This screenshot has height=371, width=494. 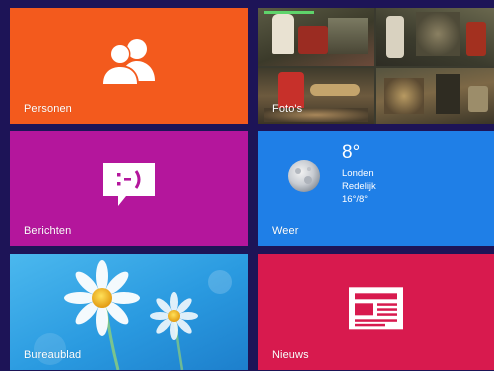 What do you see at coordinates (48, 231) in the screenshot?
I see `tile-label-berichten: Berichten` at bounding box center [48, 231].